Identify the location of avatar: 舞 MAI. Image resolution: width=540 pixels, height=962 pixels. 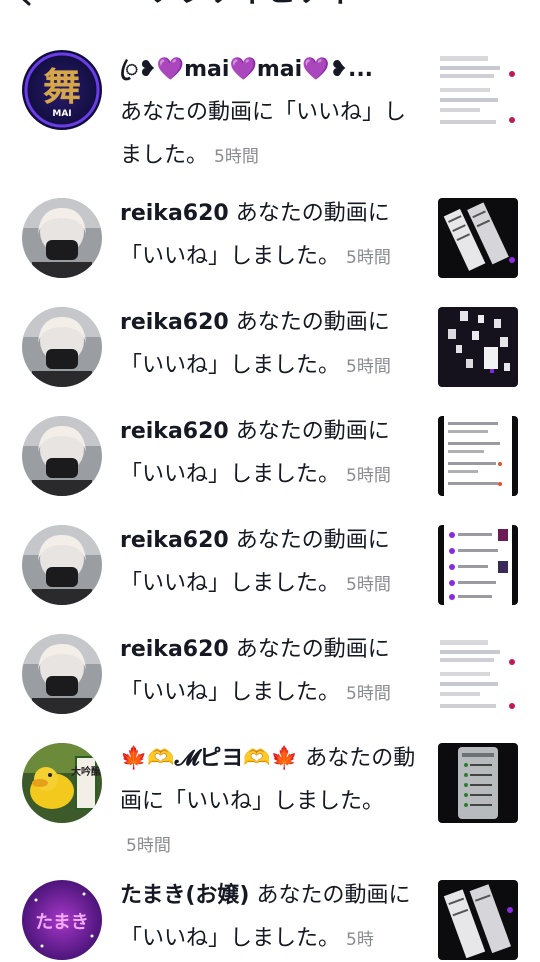
(62, 90).